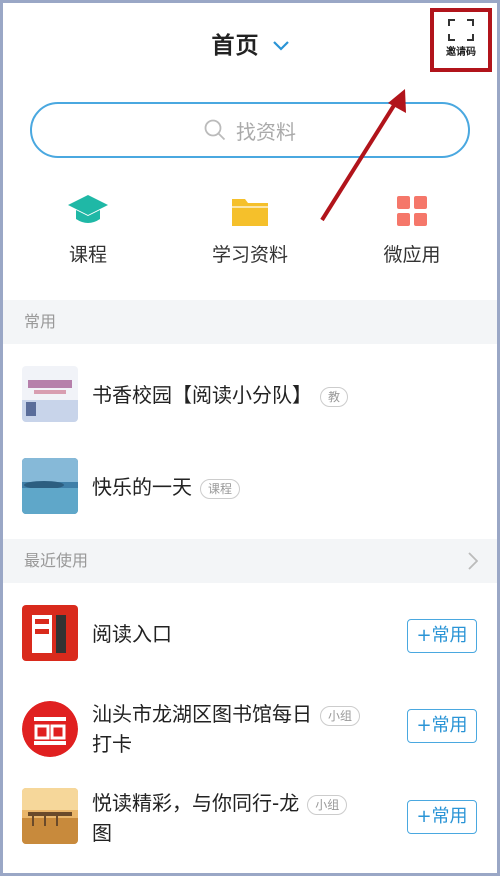  I want to click on entry-materials: 学习资料, so click(250, 228).